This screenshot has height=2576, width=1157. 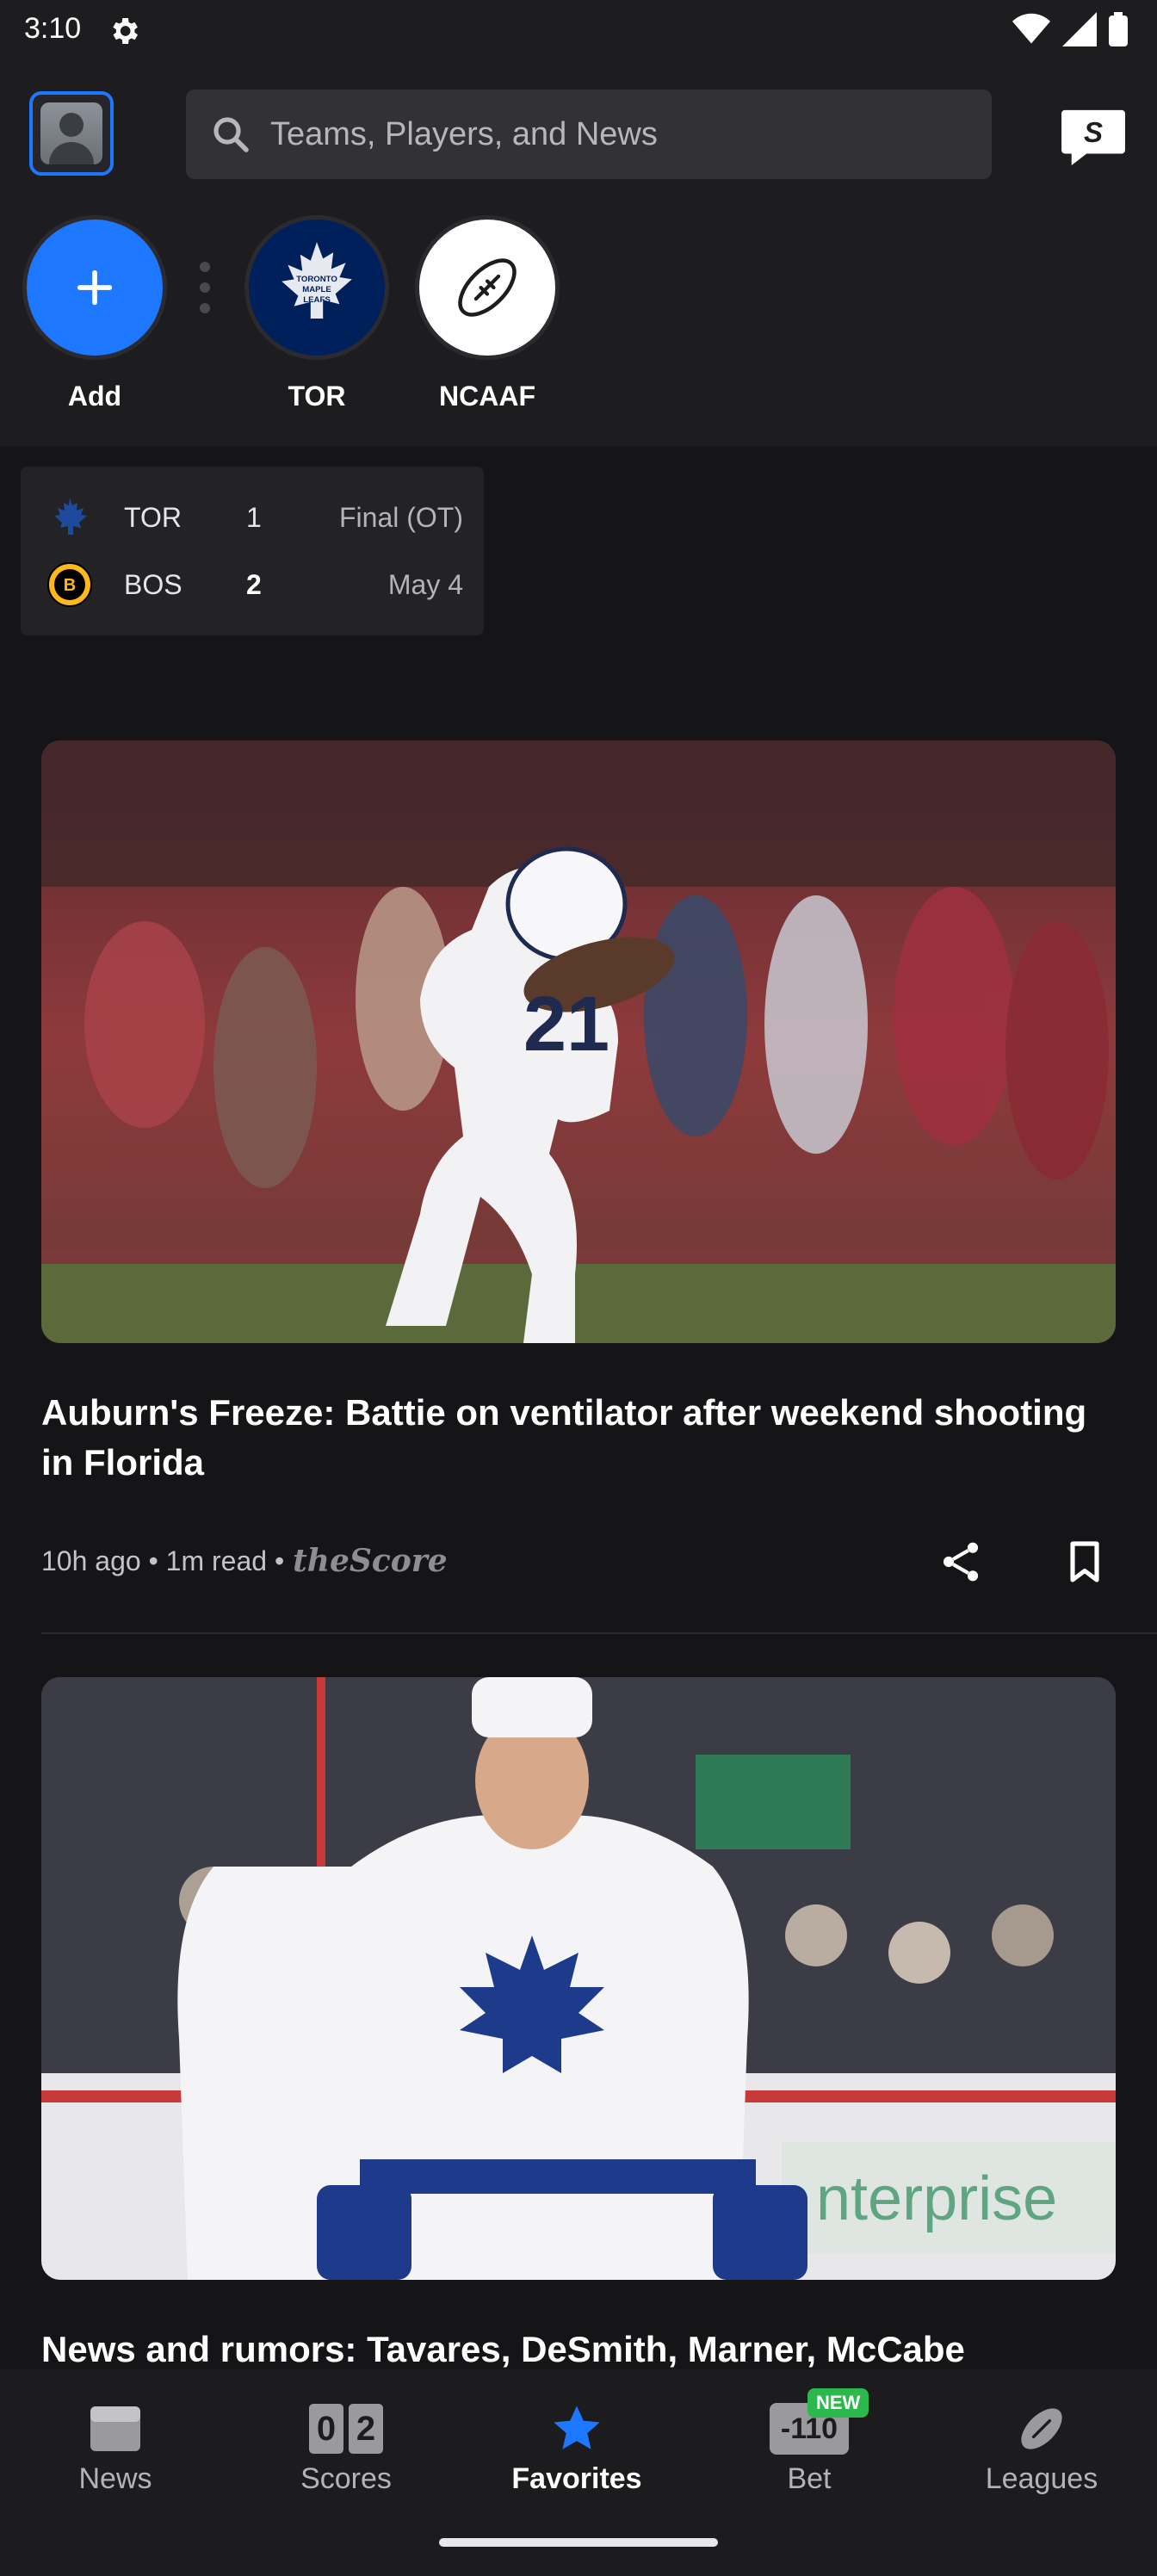 What do you see at coordinates (366, 2429) in the screenshot?
I see `scores-digit: 2` at bounding box center [366, 2429].